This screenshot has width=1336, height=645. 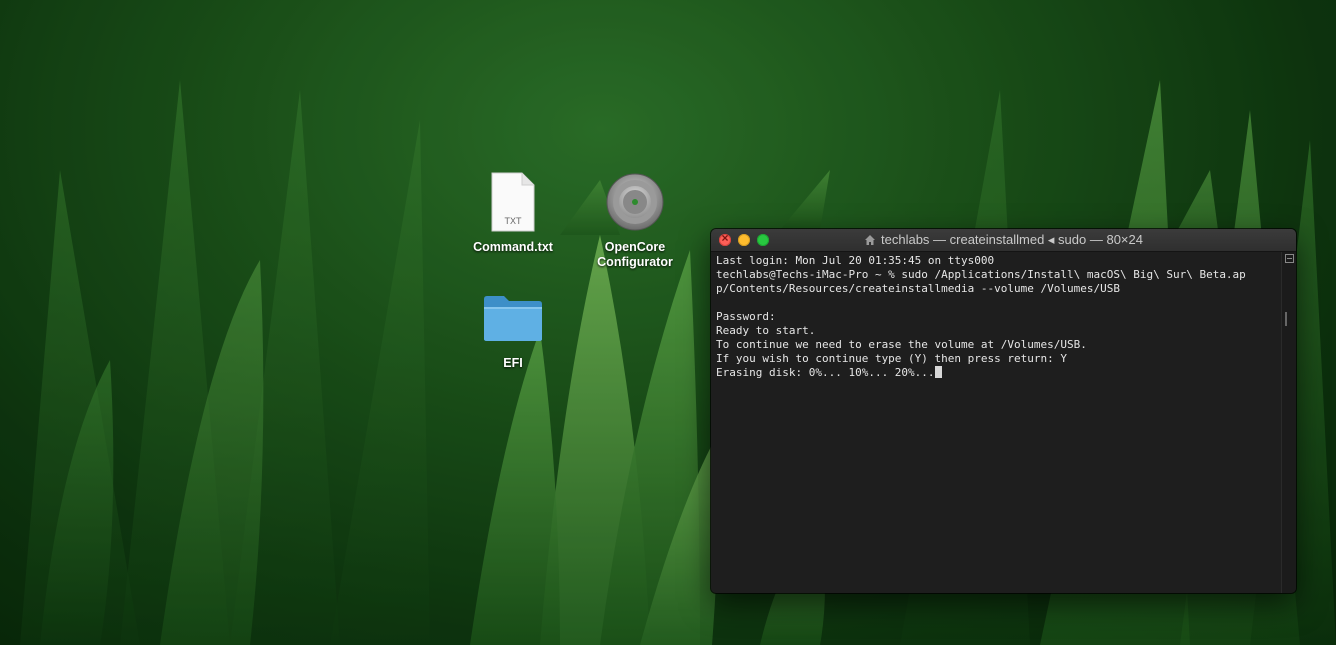 What do you see at coordinates (744, 240) in the screenshot?
I see `minimize-button` at bounding box center [744, 240].